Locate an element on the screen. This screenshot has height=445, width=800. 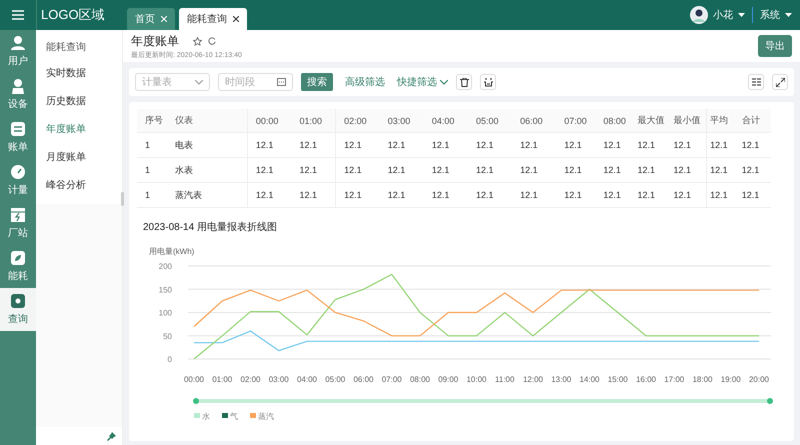
table-cell: 水表 is located at coordinates (207, 170).